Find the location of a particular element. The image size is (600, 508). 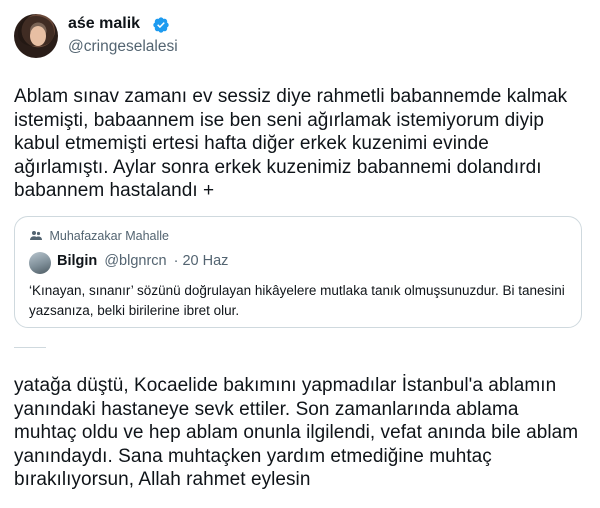

thread-divider is located at coordinates (30, 347).